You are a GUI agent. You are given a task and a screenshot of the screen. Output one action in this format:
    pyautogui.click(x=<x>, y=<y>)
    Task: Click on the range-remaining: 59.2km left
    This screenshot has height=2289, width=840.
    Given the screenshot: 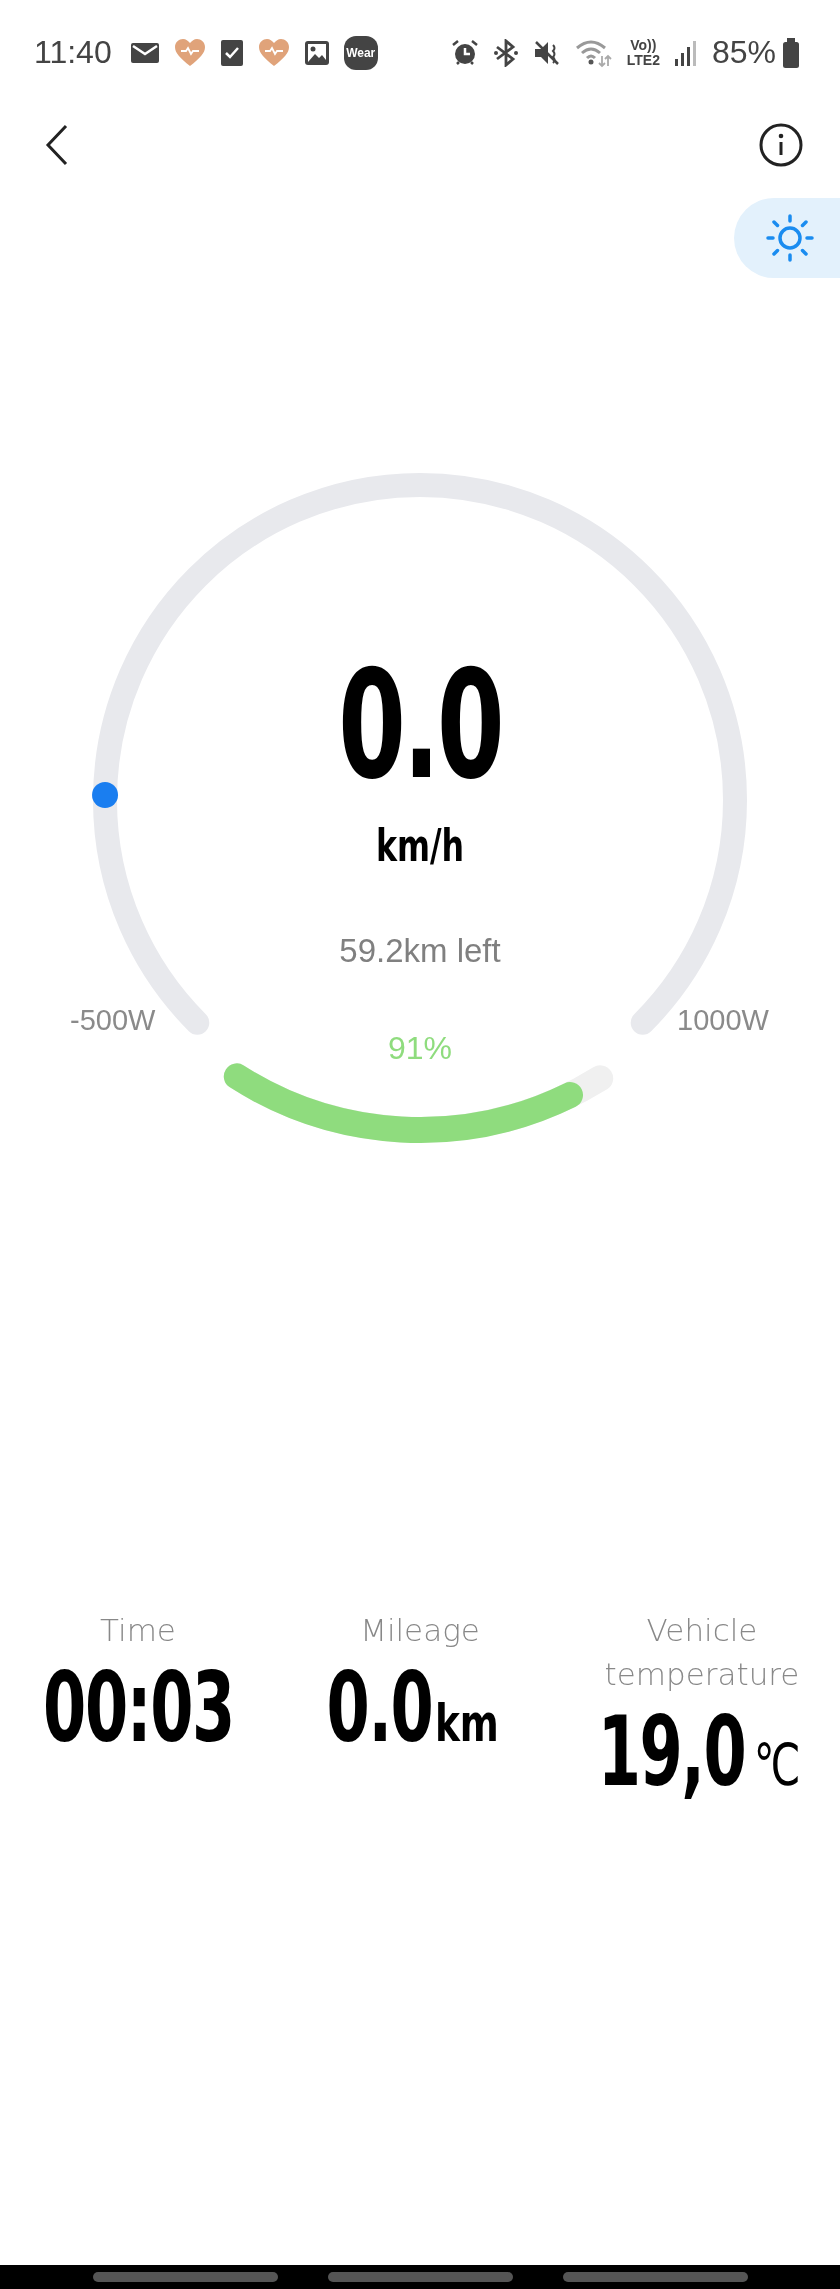 What is the action you would take?
    pyautogui.click(x=420, y=951)
    